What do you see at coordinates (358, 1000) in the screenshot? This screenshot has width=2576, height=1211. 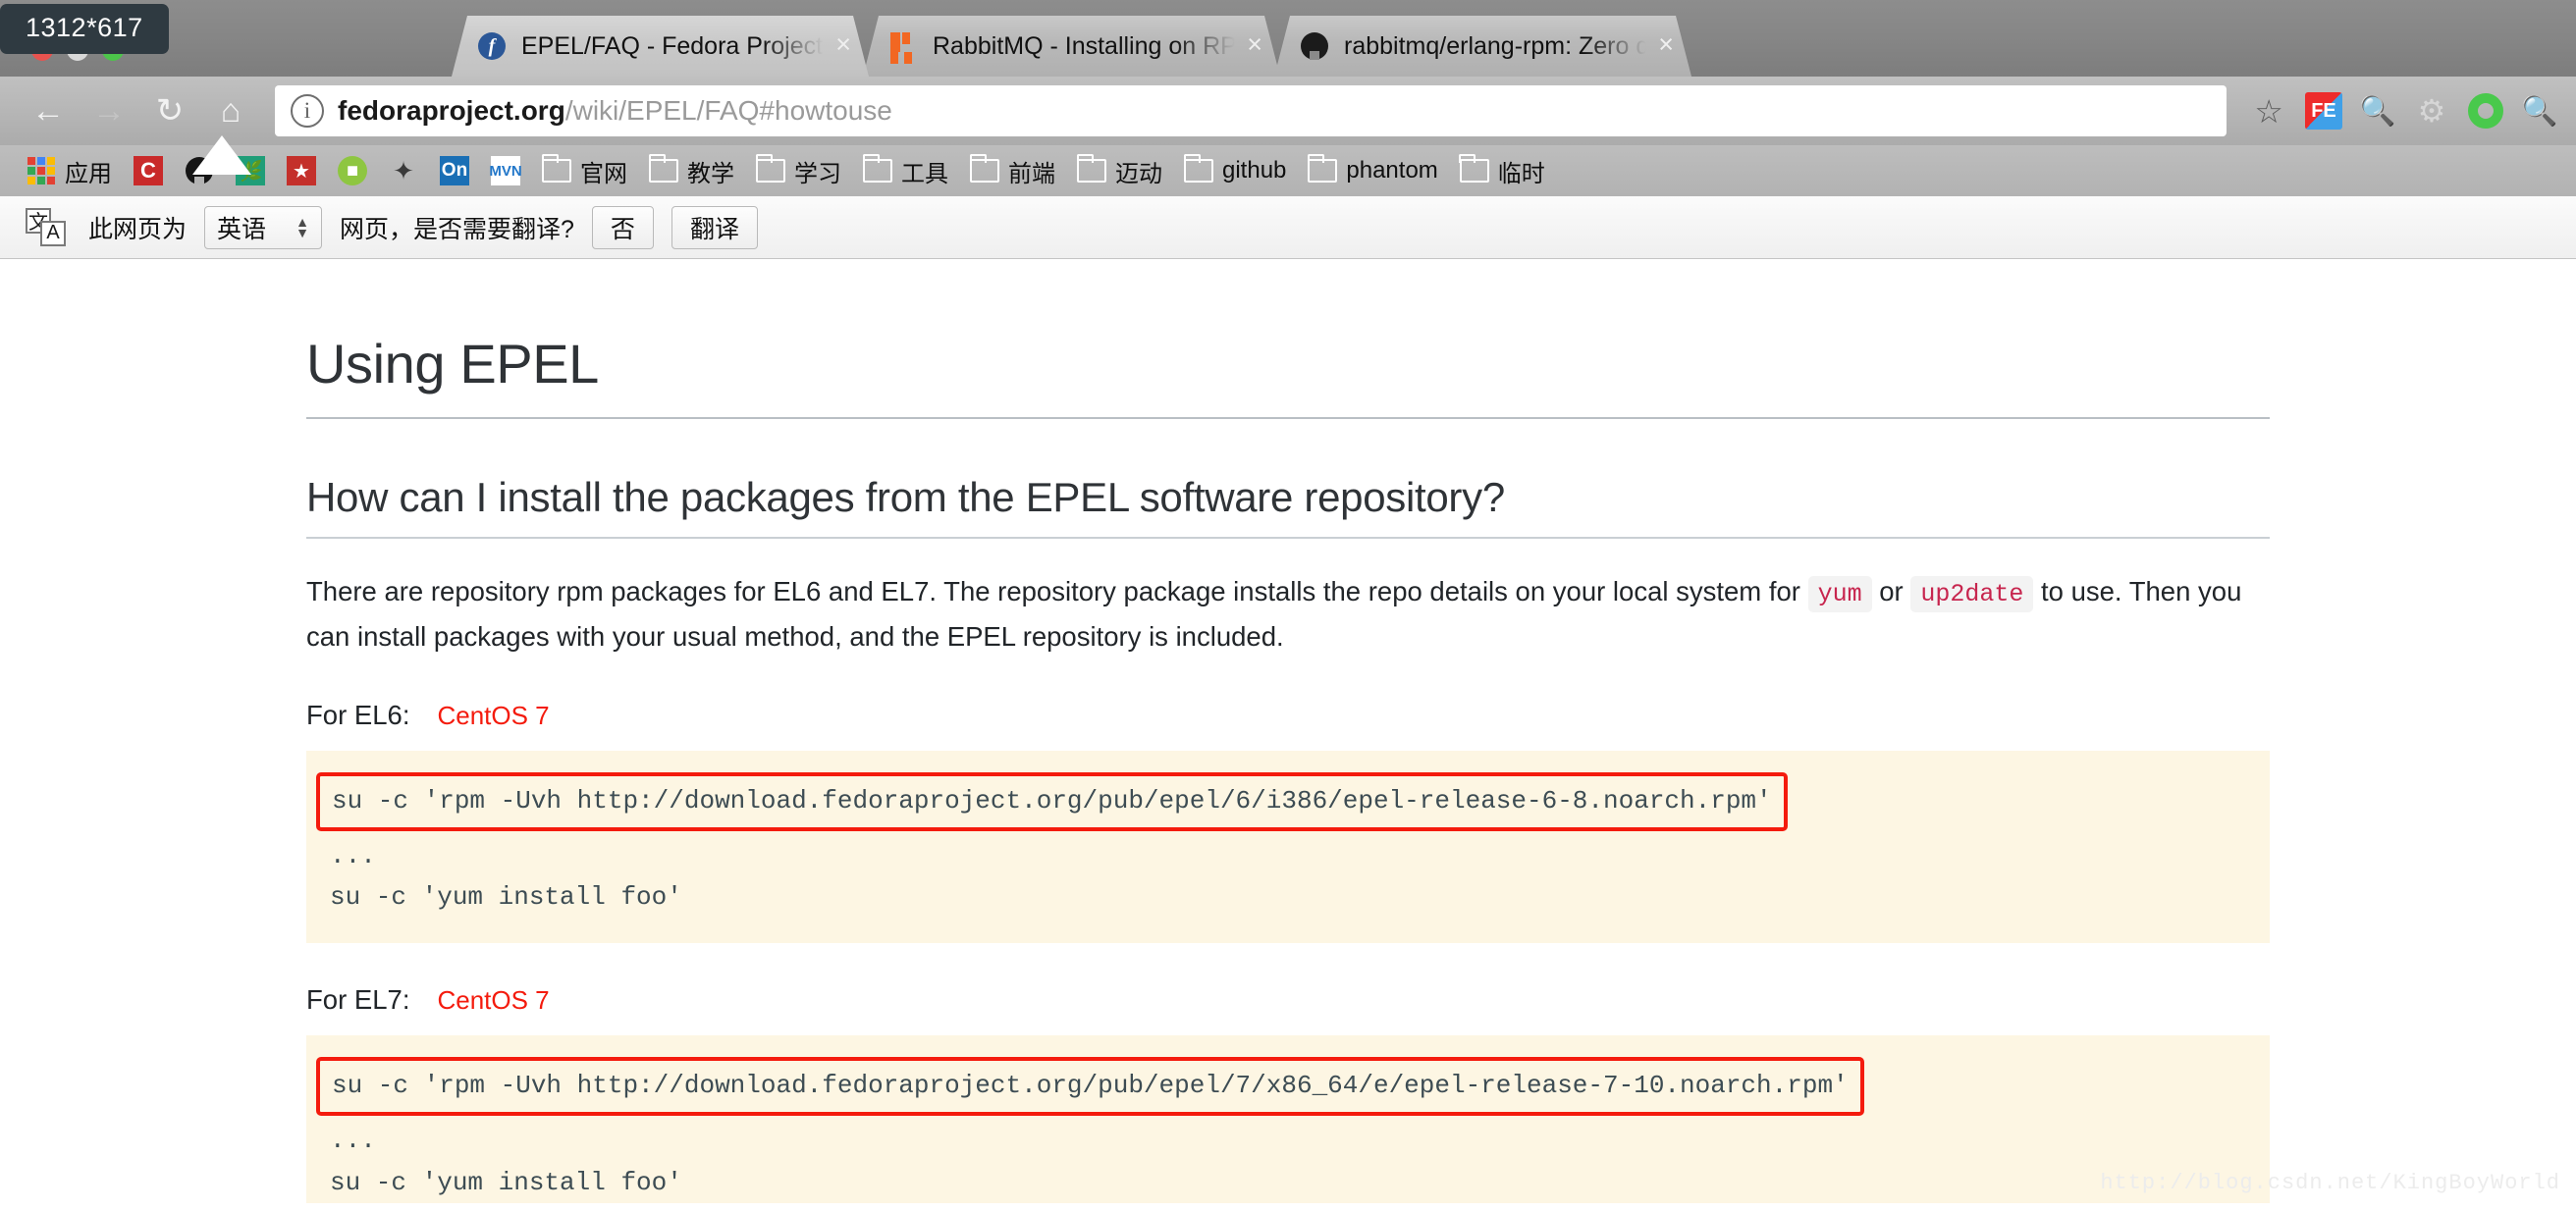 I see `el7-label: For EL7:` at bounding box center [358, 1000].